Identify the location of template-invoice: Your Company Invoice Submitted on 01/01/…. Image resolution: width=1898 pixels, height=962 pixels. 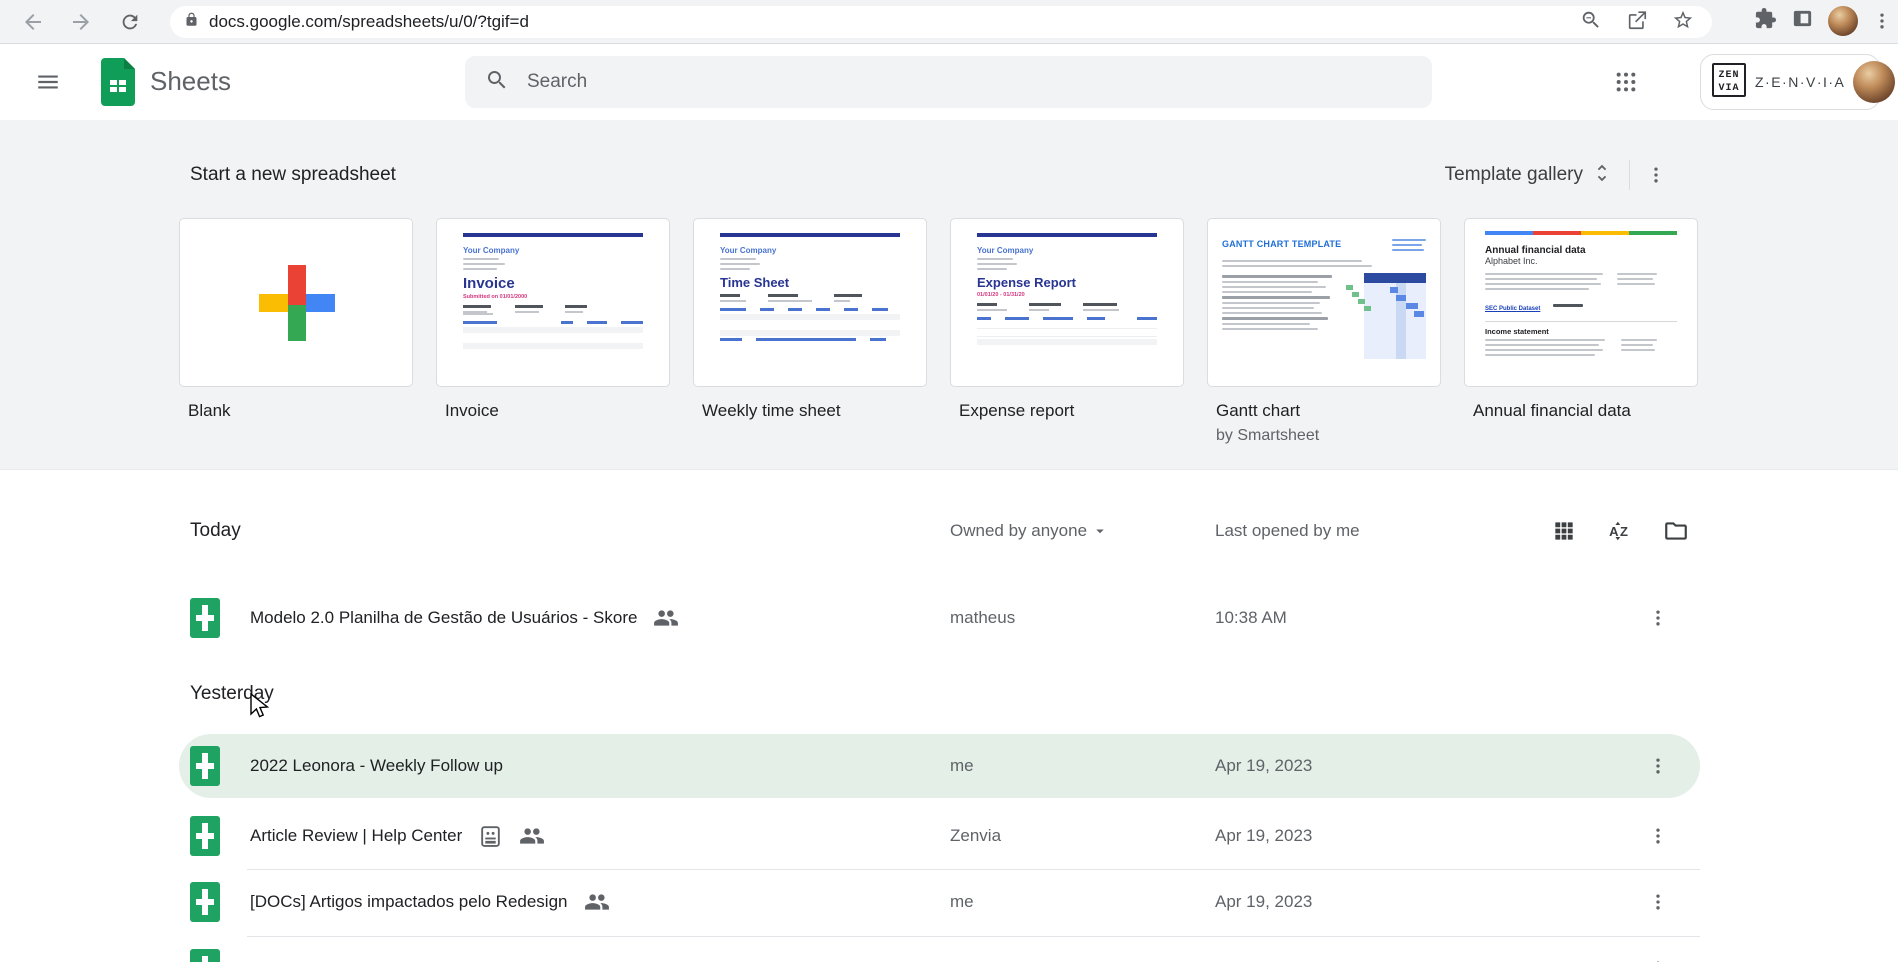
(553, 302).